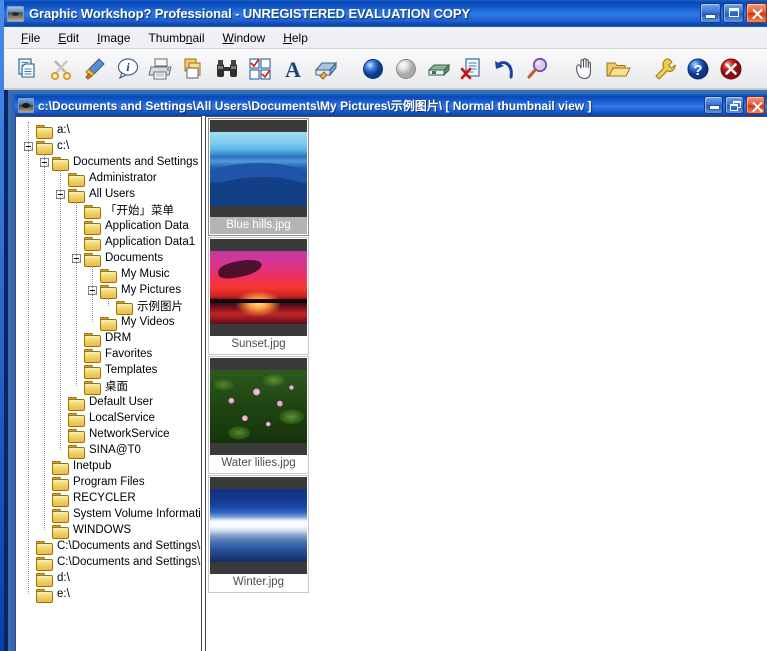 The width and height of the screenshot is (767, 651). What do you see at coordinates (756, 13) in the screenshot?
I see `app-close-button` at bounding box center [756, 13].